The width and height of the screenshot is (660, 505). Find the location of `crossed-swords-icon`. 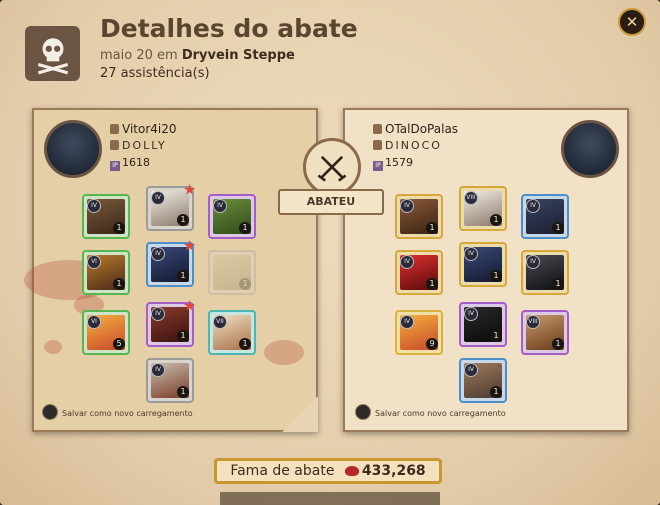

crossed-swords-icon is located at coordinates (332, 167).